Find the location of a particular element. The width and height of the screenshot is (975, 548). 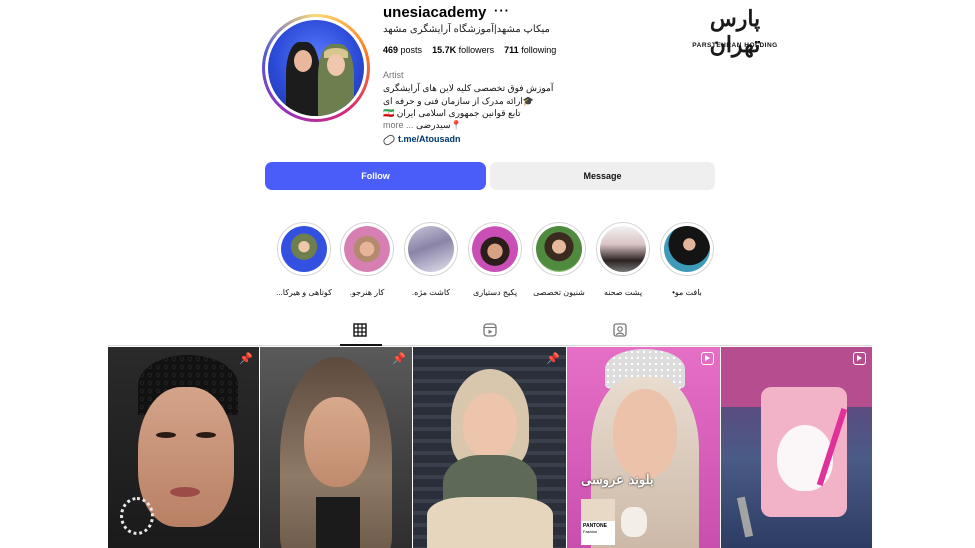

highlight-item: شنیون تخصصی is located at coordinates (559, 259).